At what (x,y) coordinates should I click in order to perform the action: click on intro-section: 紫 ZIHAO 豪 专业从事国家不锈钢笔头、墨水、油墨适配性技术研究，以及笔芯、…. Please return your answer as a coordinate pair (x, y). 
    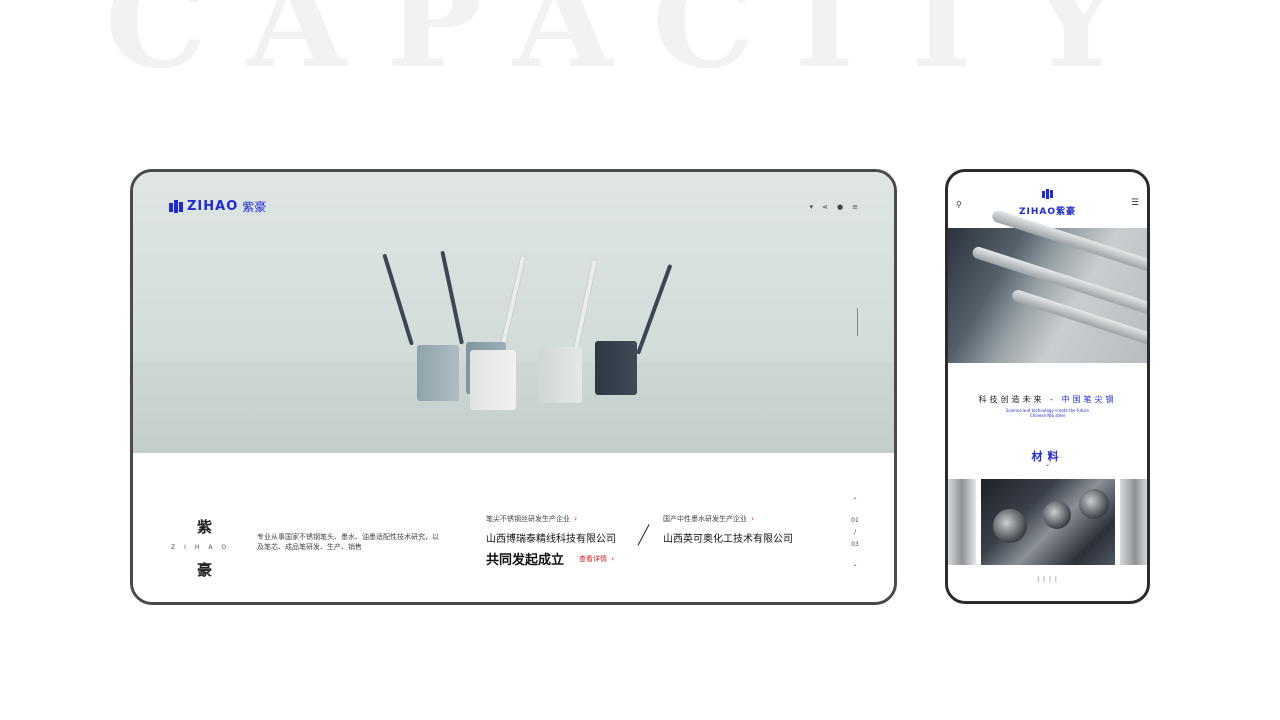
    Looking at the image, I should click on (513, 527).